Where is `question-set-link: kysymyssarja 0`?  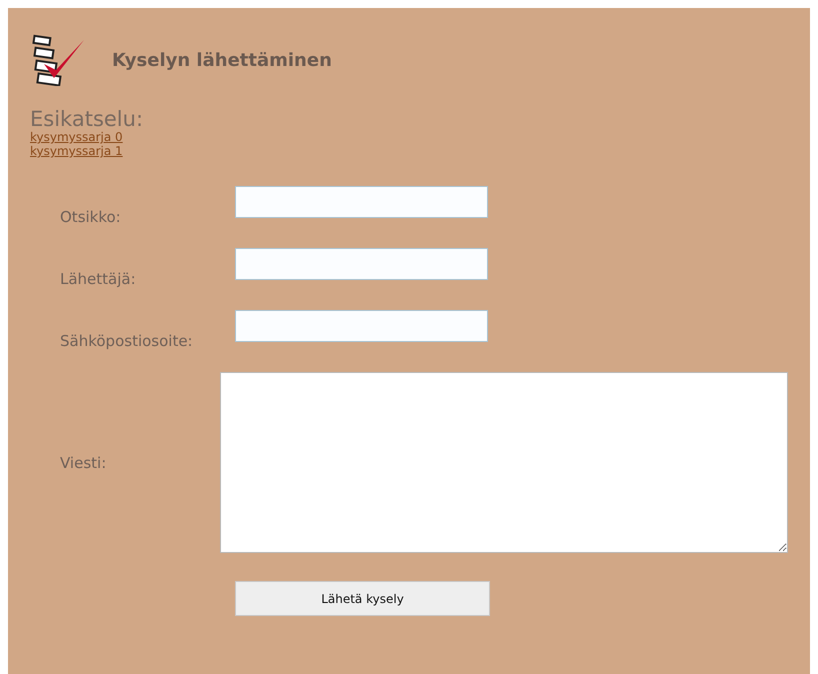
question-set-link: kysymyssarja 0 is located at coordinates (76, 137).